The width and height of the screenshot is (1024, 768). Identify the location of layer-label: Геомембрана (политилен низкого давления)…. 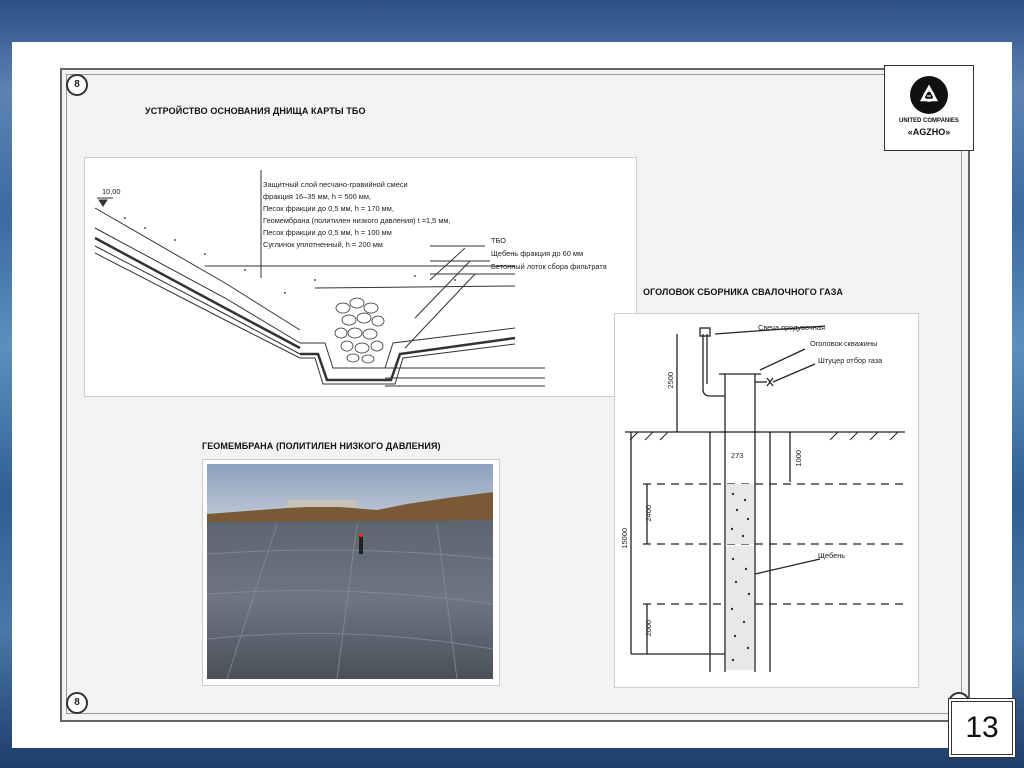
(357, 220).